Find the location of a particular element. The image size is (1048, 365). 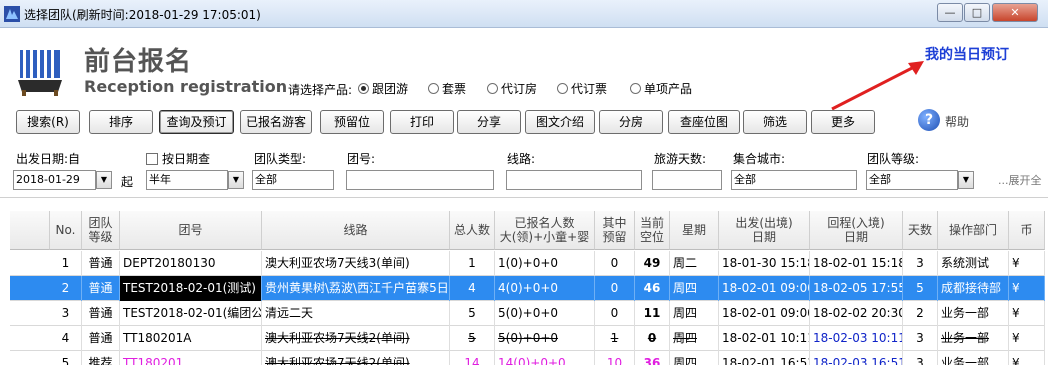

cell-route: 澳大利亚农场7天线3(单间) is located at coordinates (356, 263).